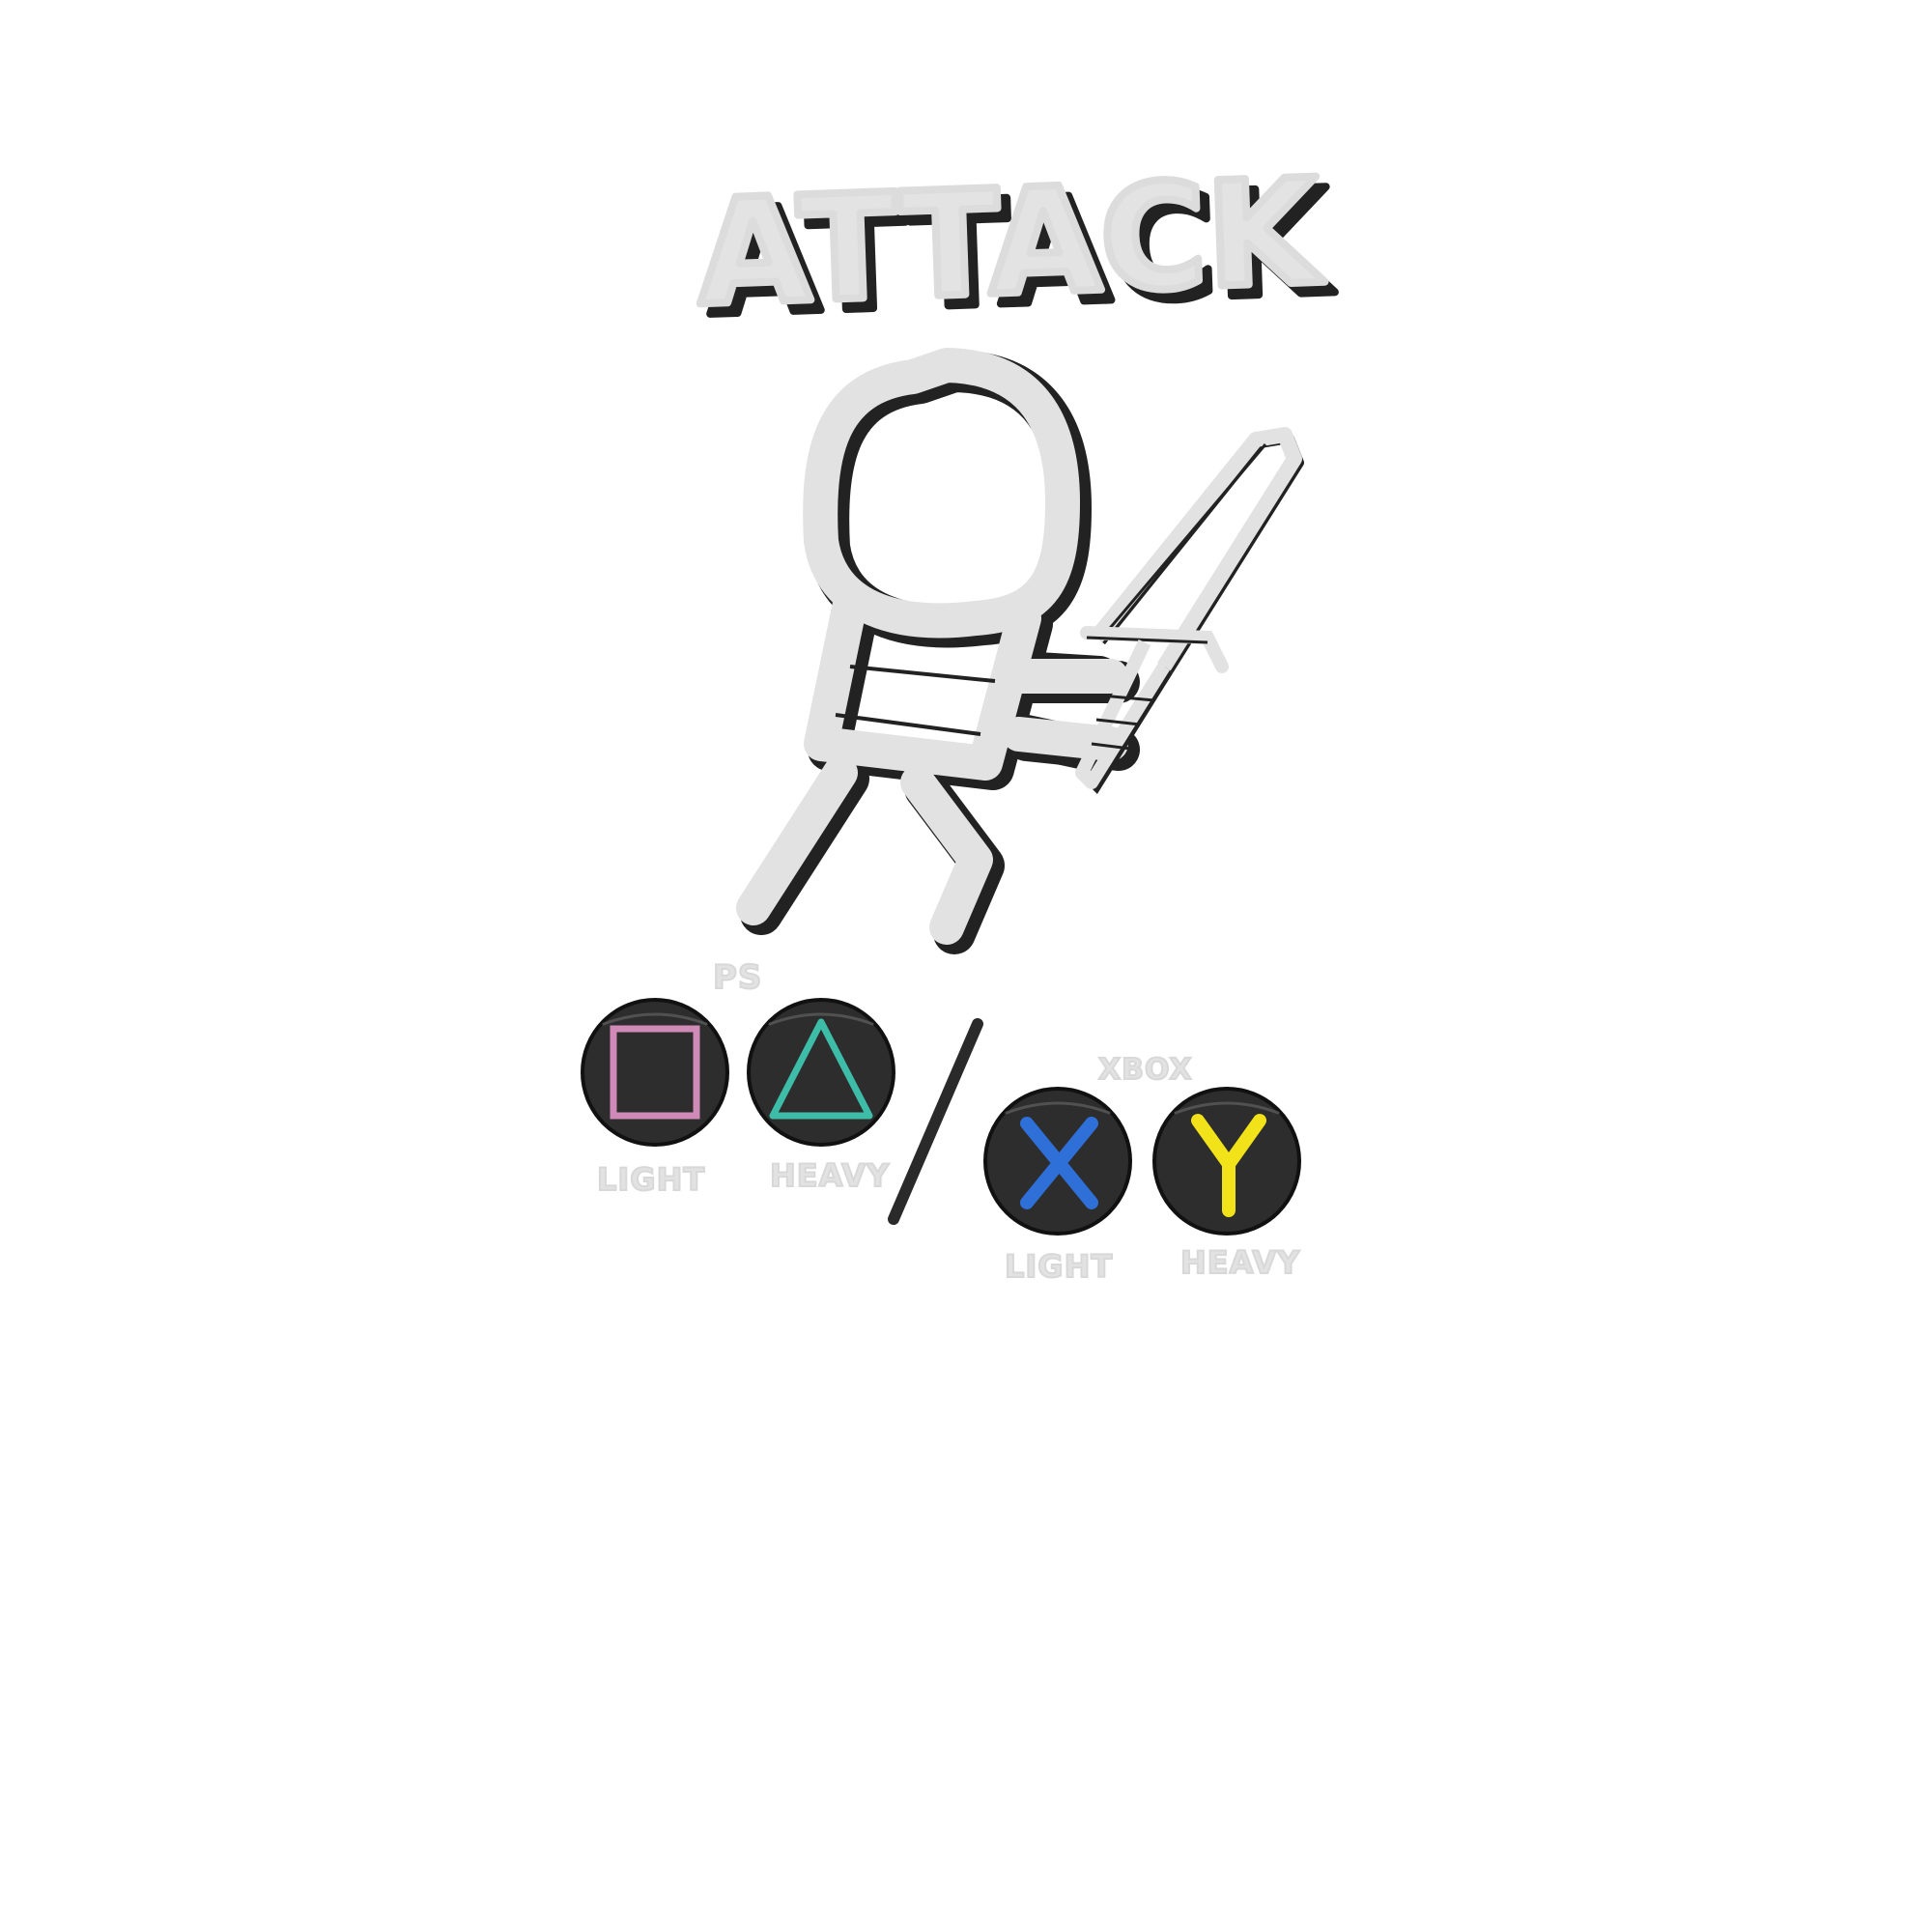 This screenshot has height=1932, width=1932. Describe the element at coordinates (1189, 610) in the screenshot. I see `sword-icon` at that location.